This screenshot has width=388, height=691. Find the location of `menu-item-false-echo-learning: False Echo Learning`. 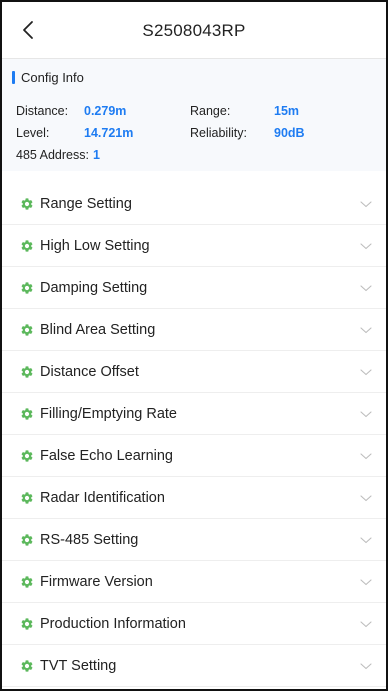

menu-item-false-echo-learning: False Echo Learning is located at coordinates (194, 456).